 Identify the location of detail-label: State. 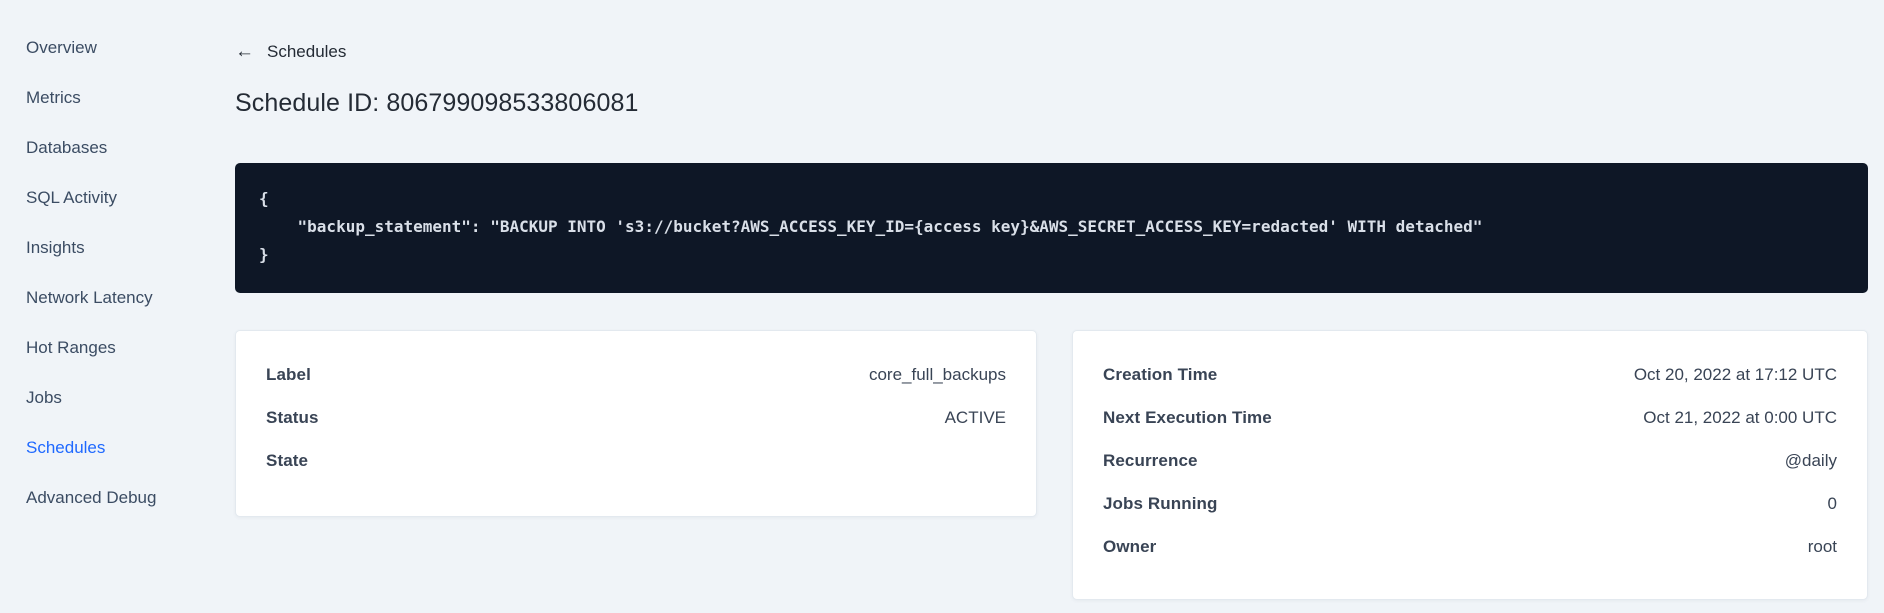
(287, 460).